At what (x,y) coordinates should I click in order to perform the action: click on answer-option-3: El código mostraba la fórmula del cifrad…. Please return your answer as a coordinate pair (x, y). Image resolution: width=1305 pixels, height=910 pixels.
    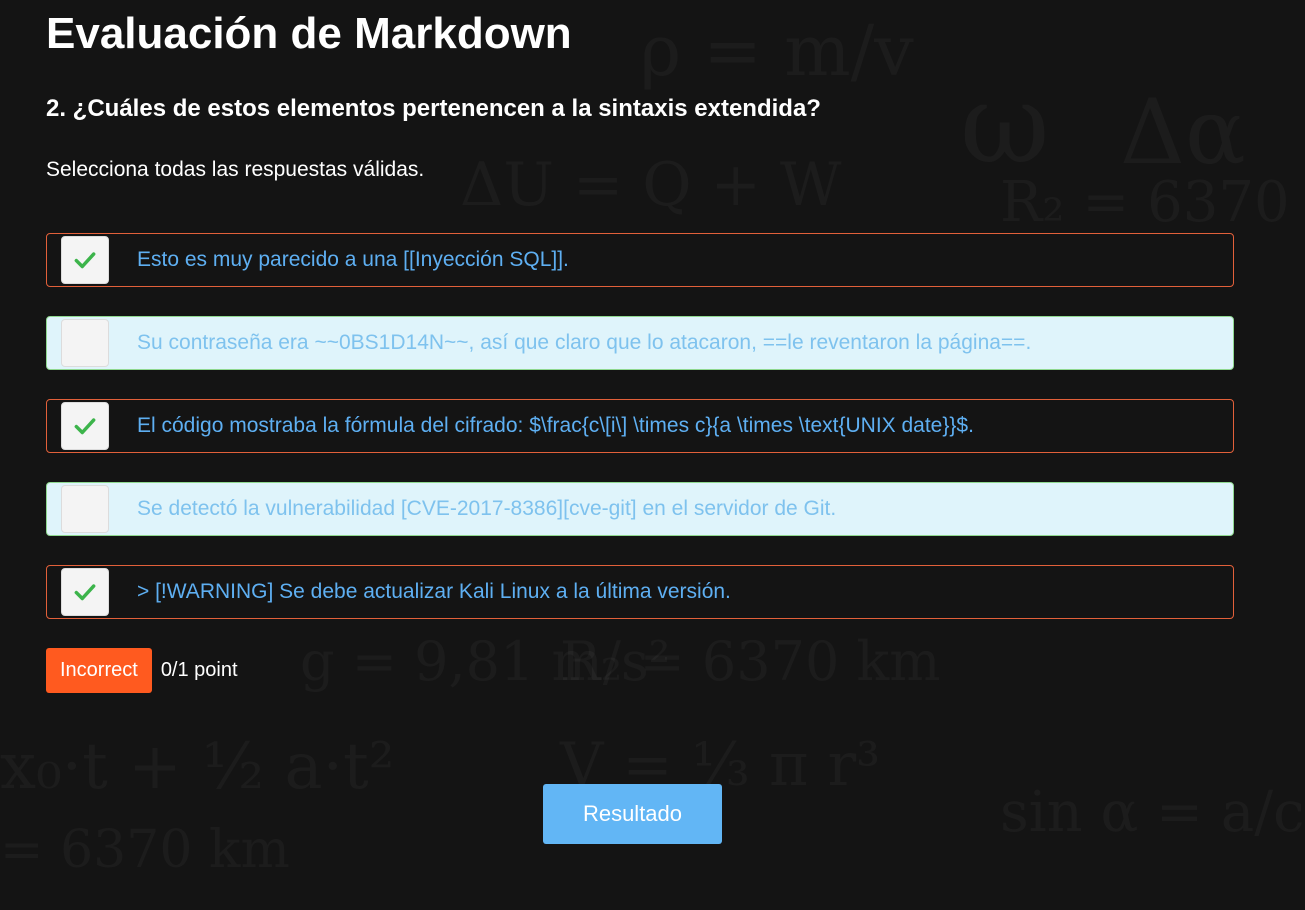
    Looking at the image, I should click on (640, 426).